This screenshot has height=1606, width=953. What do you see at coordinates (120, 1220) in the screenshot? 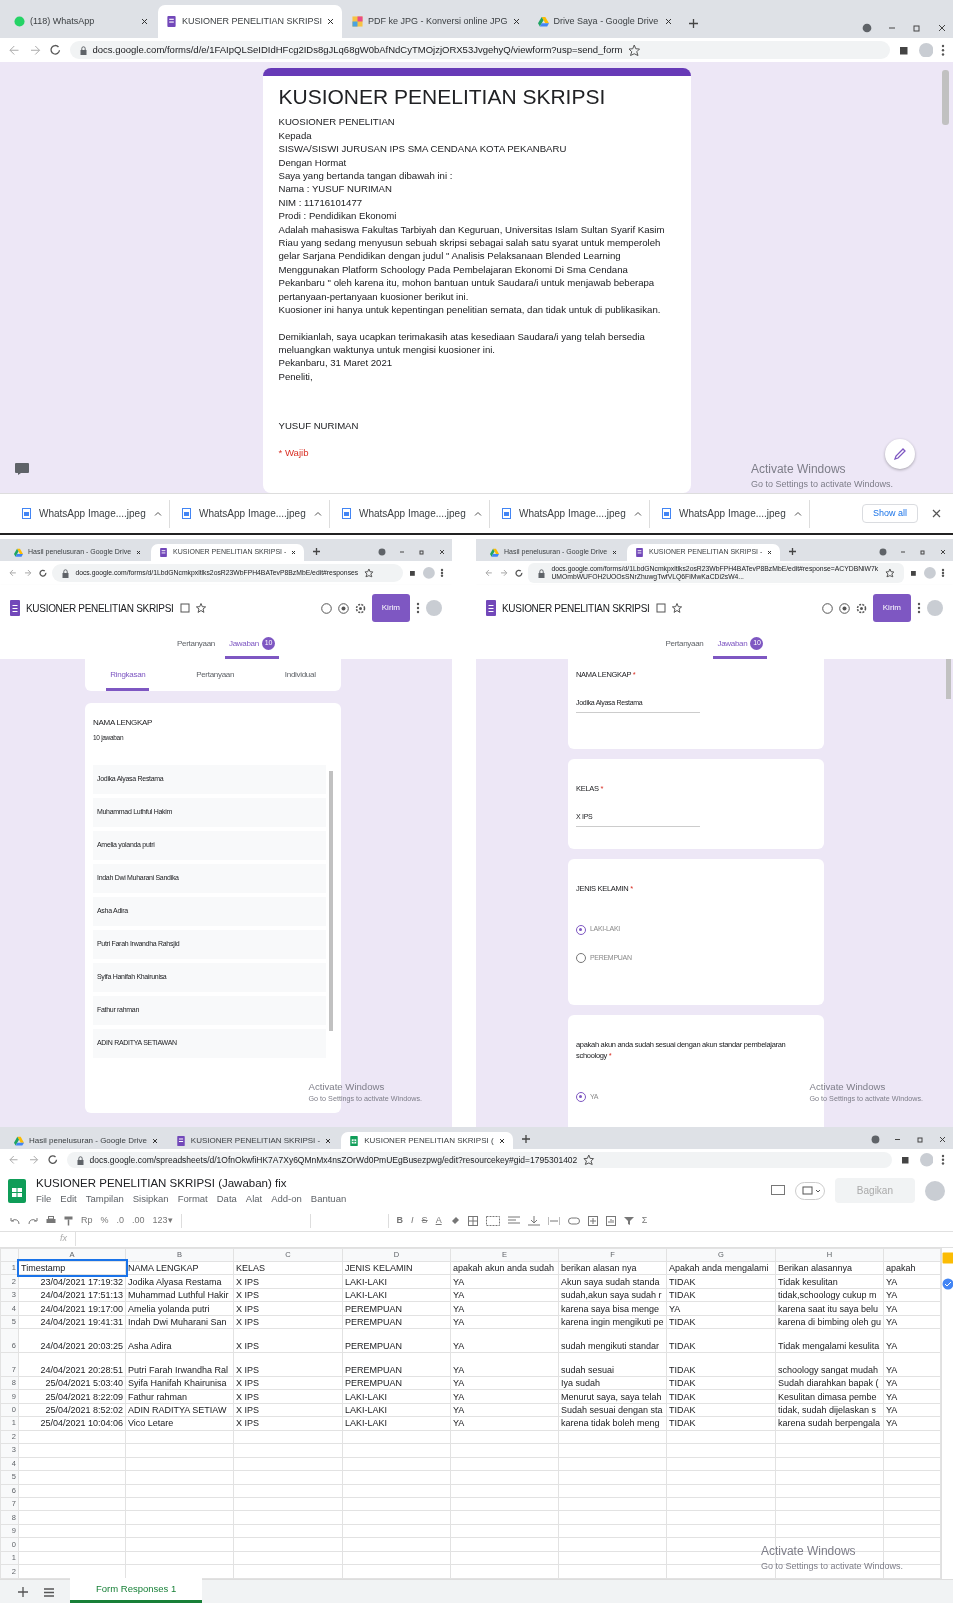
I see `format-button: .0` at bounding box center [120, 1220].